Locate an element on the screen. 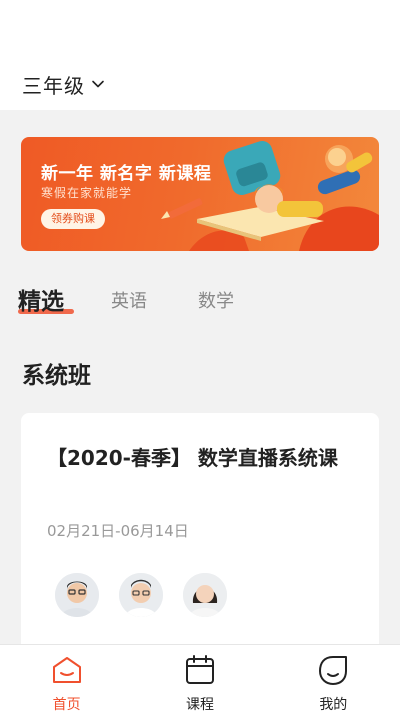 The height and width of the screenshot is (720, 400). nav-home-label: 首页 is located at coordinates (66, 705).